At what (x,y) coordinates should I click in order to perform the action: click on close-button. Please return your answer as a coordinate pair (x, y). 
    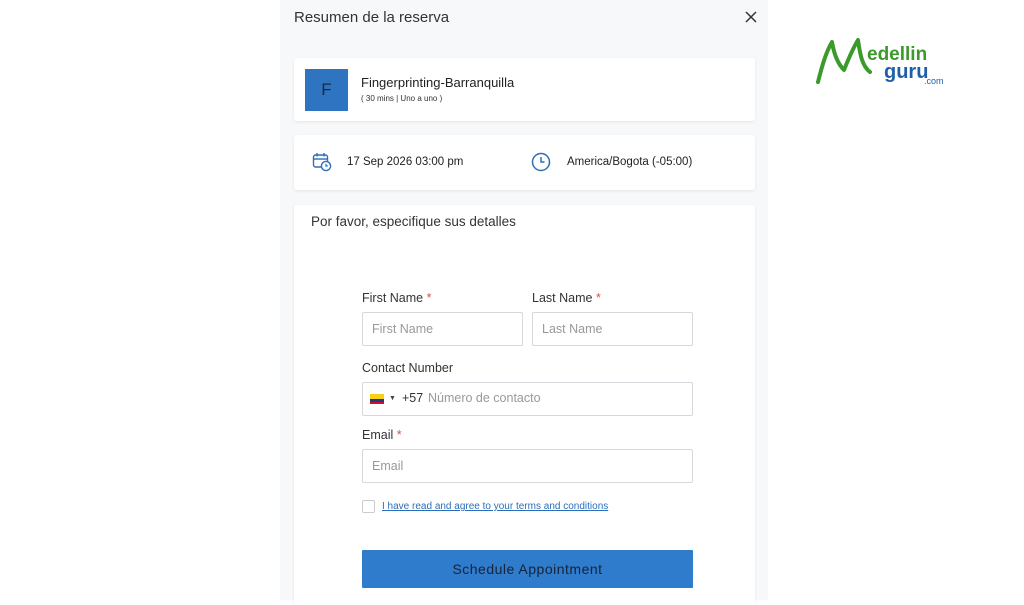
    Looking at the image, I should click on (751, 17).